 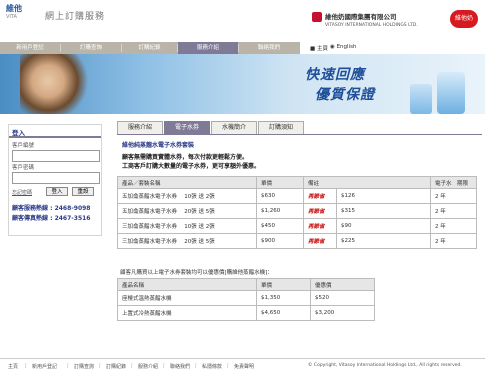 What do you see at coordinates (23, 146) in the screenshot?
I see `account-label: 客戶編號` at bounding box center [23, 146].